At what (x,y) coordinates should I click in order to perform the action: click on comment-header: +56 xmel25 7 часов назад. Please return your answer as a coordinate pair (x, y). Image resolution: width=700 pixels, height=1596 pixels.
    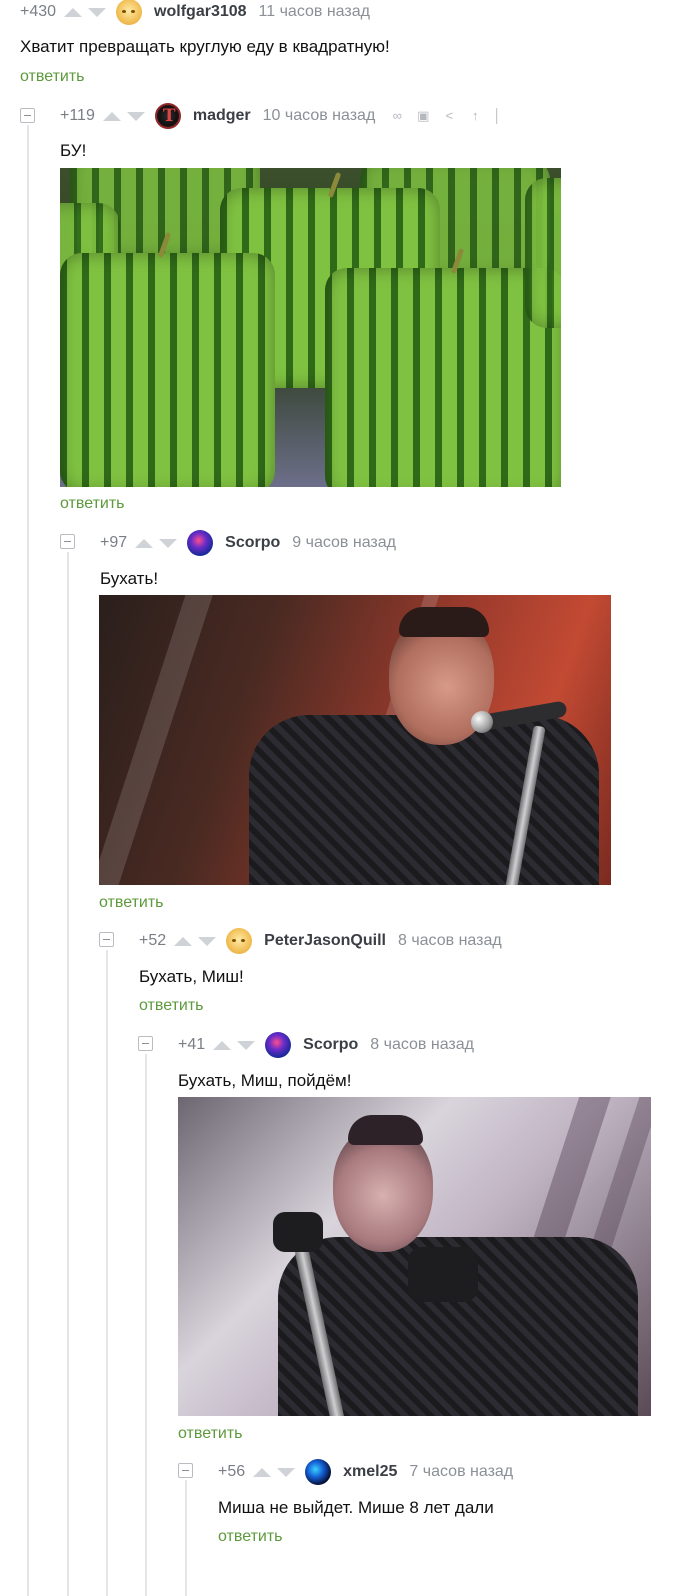
    Looking at the image, I should click on (372, 1472).